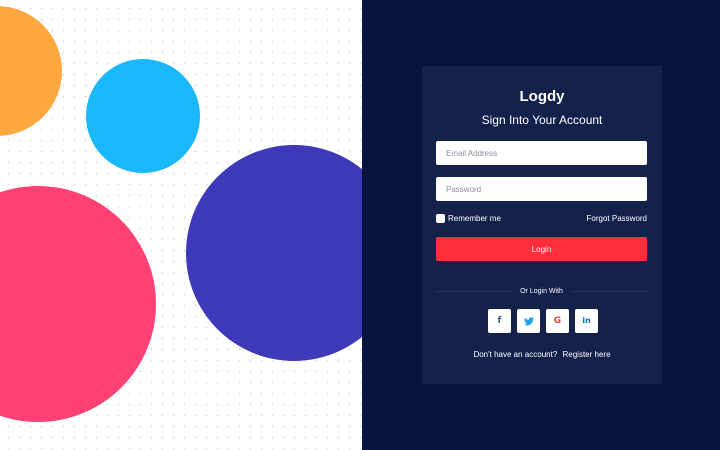  I want to click on facebook-icon: f, so click(499, 320).